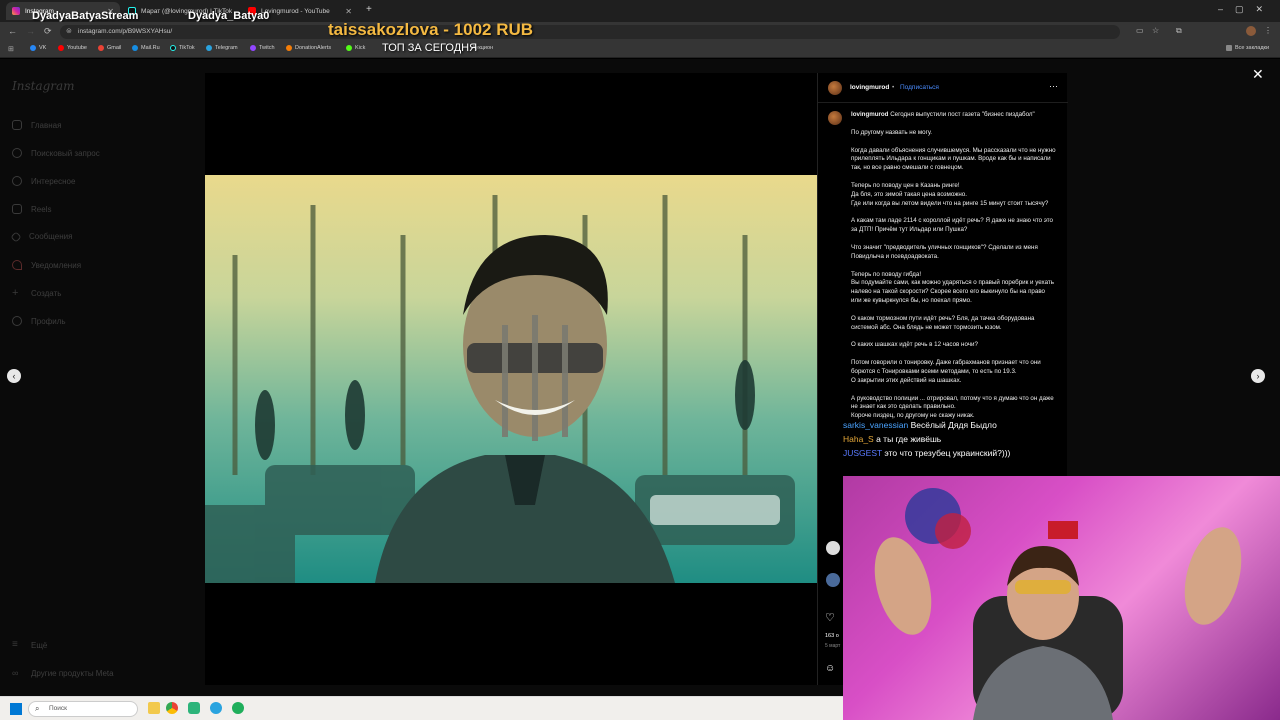 The width and height of the screenshot is (1280, 720). I want to click on nav-notifications: Уведомления, so click(46, 265).